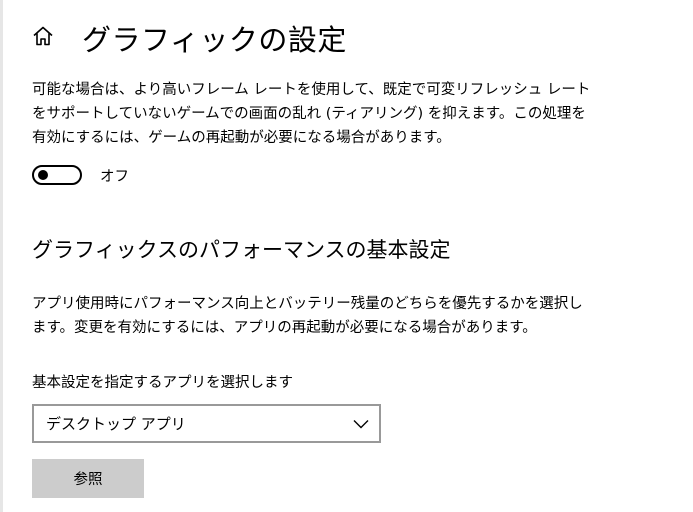 This screenshot has width=693, height=512. What do you see at coordinates (206, 423) in the screenshot?
I see `app-type-dropdown: デスクトップ アプリ` at bounding box center [206, 423].